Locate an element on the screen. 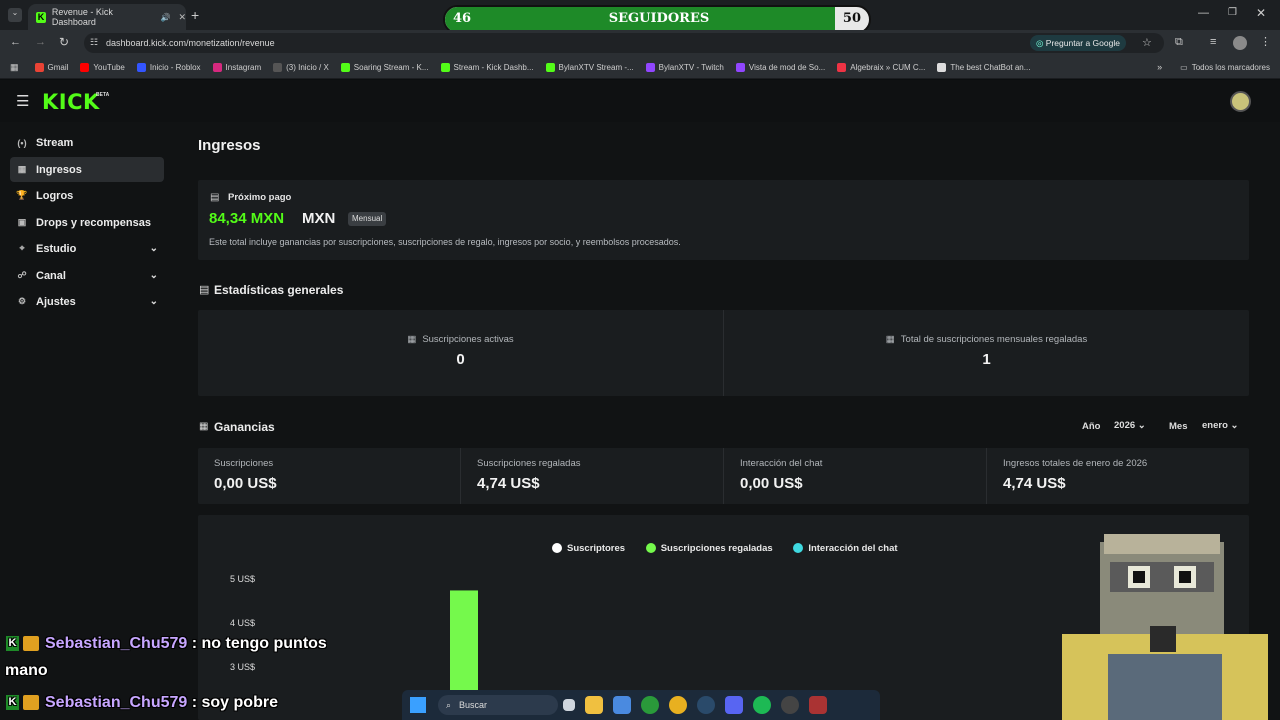  avatar-eye is located at coordinates (1139, 577).